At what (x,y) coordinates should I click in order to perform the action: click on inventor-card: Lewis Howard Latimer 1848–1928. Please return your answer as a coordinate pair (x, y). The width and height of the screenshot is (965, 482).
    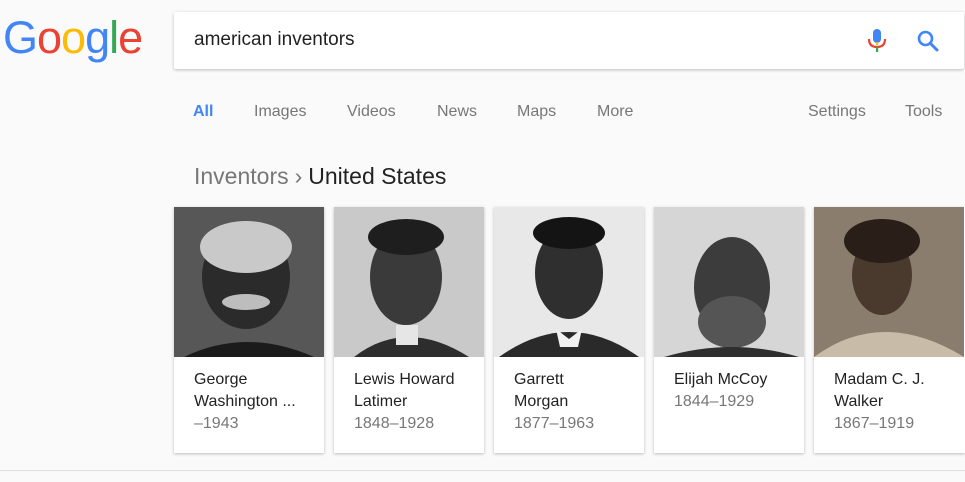
    Looking at the image, I should click on (409, 330).